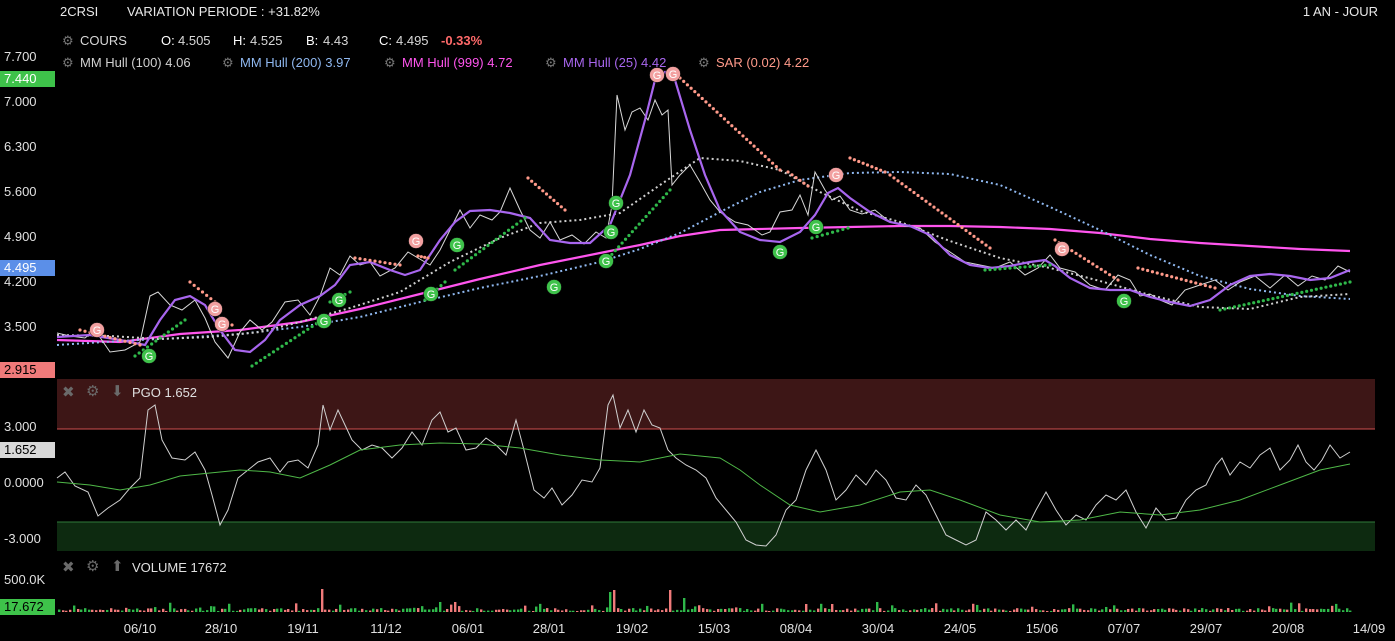 The height and width of the screenshot is (641, 1395). Describe the element at coordinates (117, 391) in the screenshot. I see `arrow-down-icon: ⬇` at that location.